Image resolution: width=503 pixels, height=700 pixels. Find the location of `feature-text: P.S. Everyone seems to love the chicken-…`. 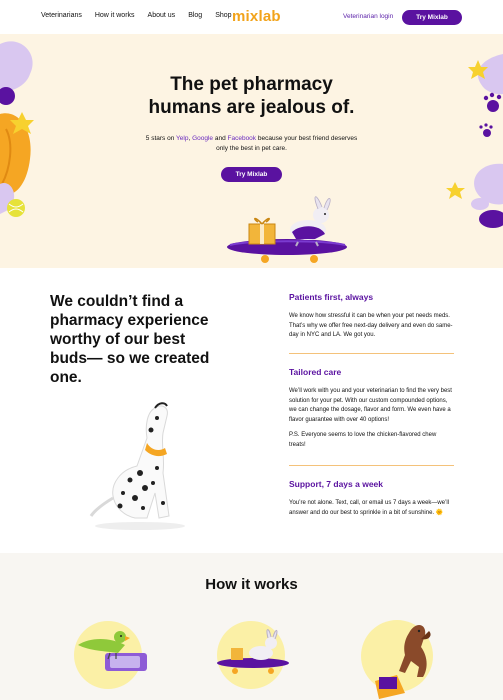

feature-text: P.S. Everyone seems to love the chicken-… is located at coordinates (363, 440).